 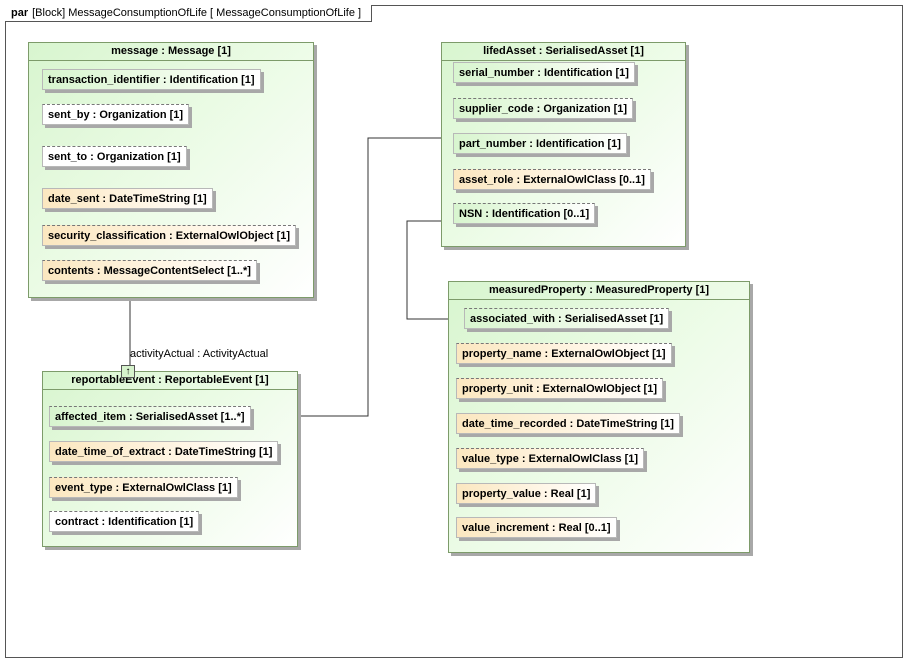 I want to click on prop-supplier-code: supplier_code : Organization [1], so click(x=543, y=108).